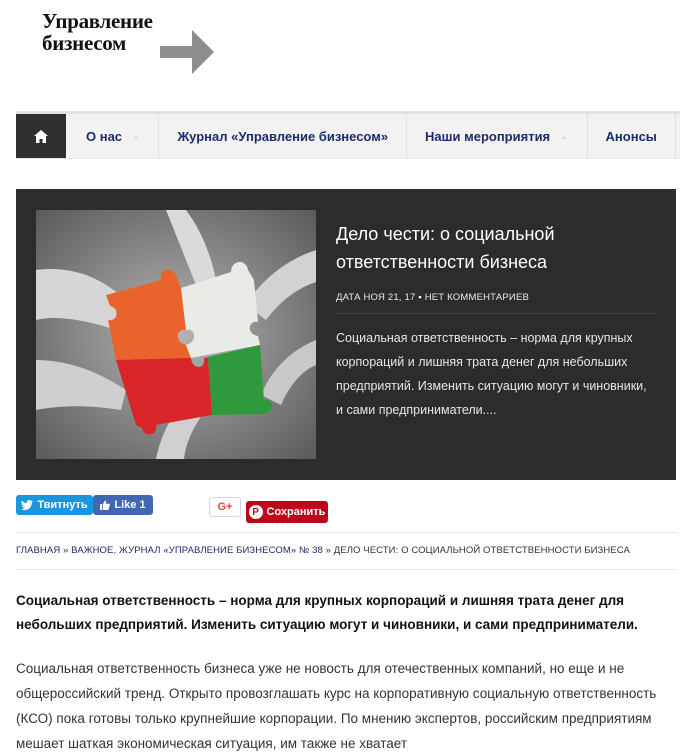  I want to click on gplus-label: G+, so click(225, 507).